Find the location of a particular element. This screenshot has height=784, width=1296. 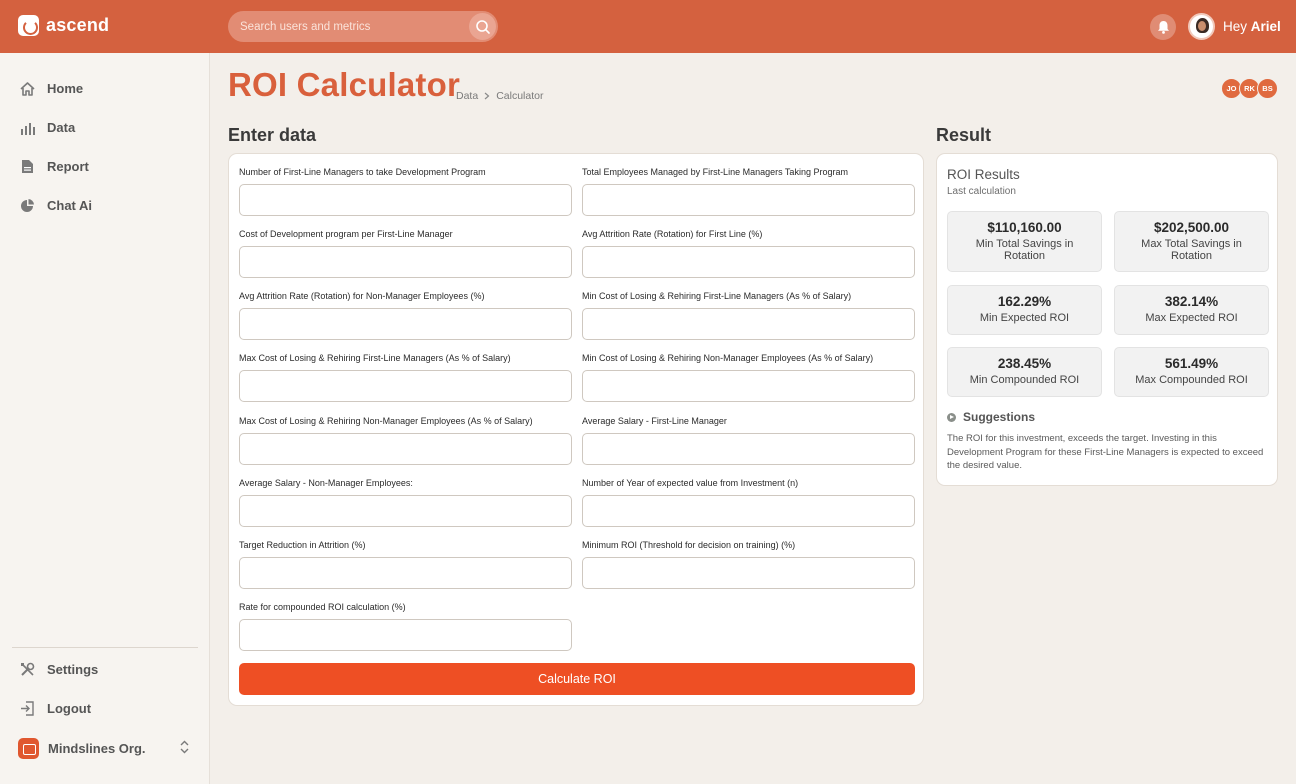

result-value: $202,500.00 is located at coordinates (1191, 227).